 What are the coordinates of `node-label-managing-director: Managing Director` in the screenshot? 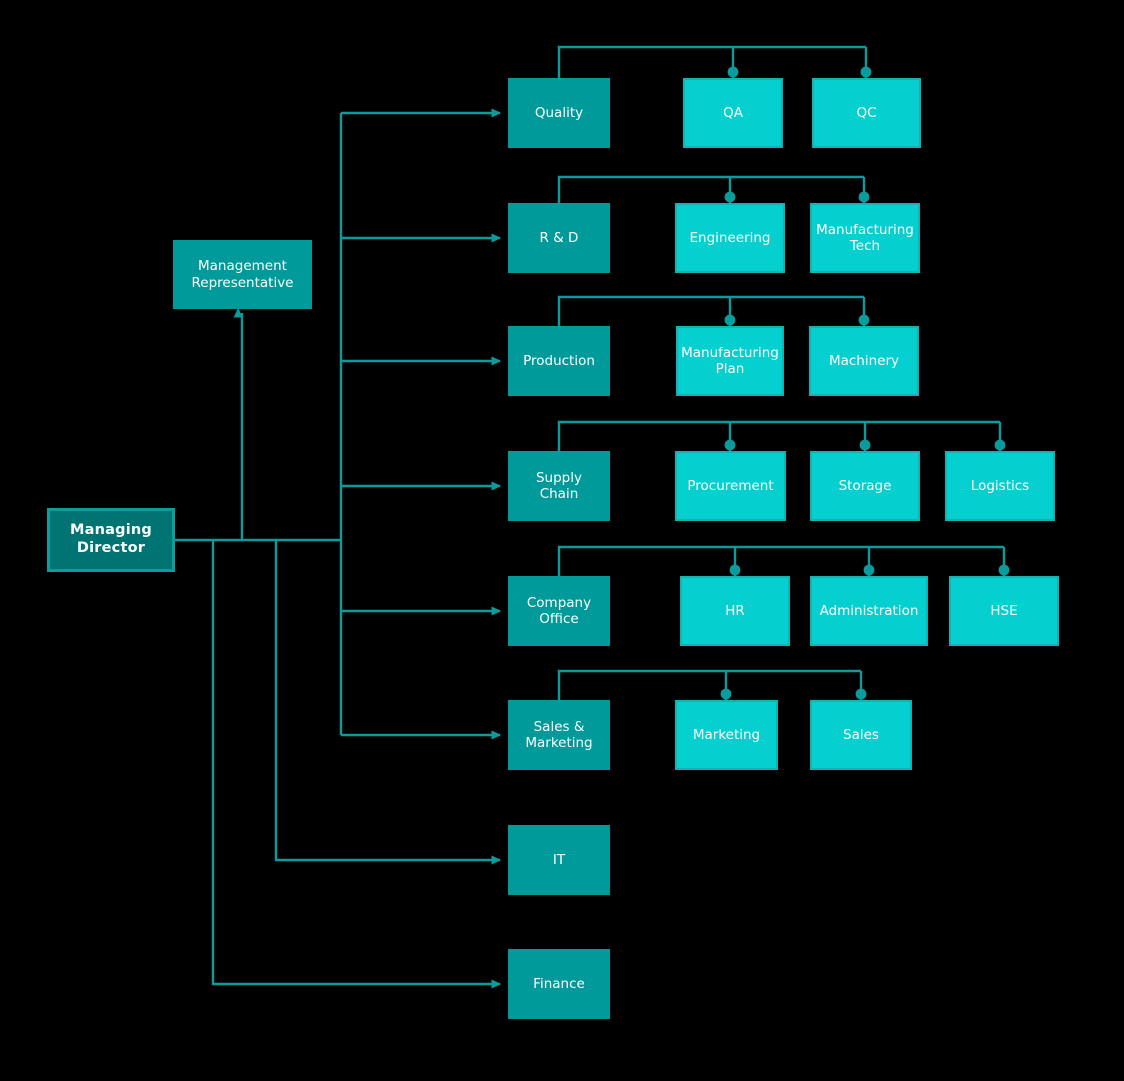 It's located at (111, 539).